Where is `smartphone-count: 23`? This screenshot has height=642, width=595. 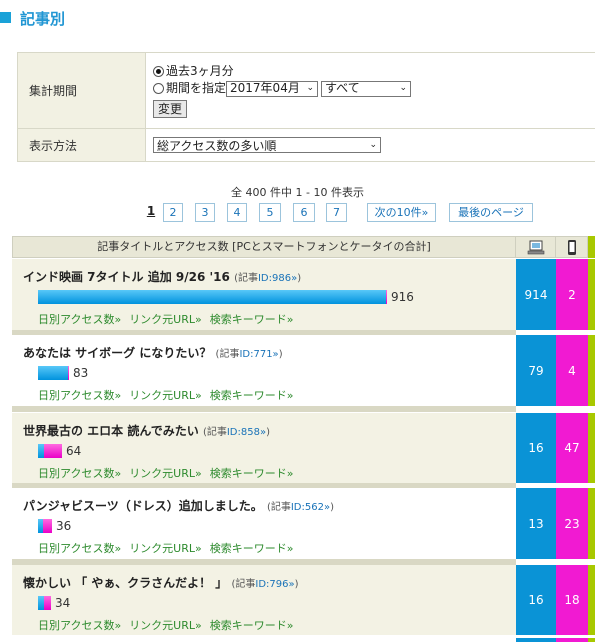
smartphone-count: 23 is located at coordinates (572, 523).